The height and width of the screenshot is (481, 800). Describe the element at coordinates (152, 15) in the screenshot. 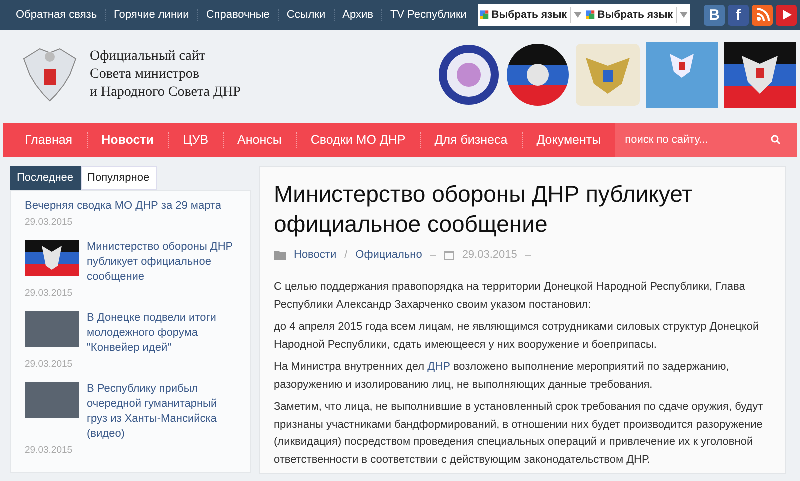

I see `top-menu-link: Горячие линии` at that location.